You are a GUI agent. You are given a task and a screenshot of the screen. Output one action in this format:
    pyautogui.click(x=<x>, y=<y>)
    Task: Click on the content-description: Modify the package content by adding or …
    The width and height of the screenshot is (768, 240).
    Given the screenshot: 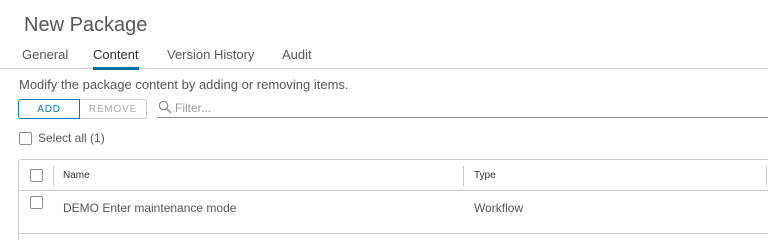 What is the action you would take?
    pyautogui.click(x=184, y=84)
    